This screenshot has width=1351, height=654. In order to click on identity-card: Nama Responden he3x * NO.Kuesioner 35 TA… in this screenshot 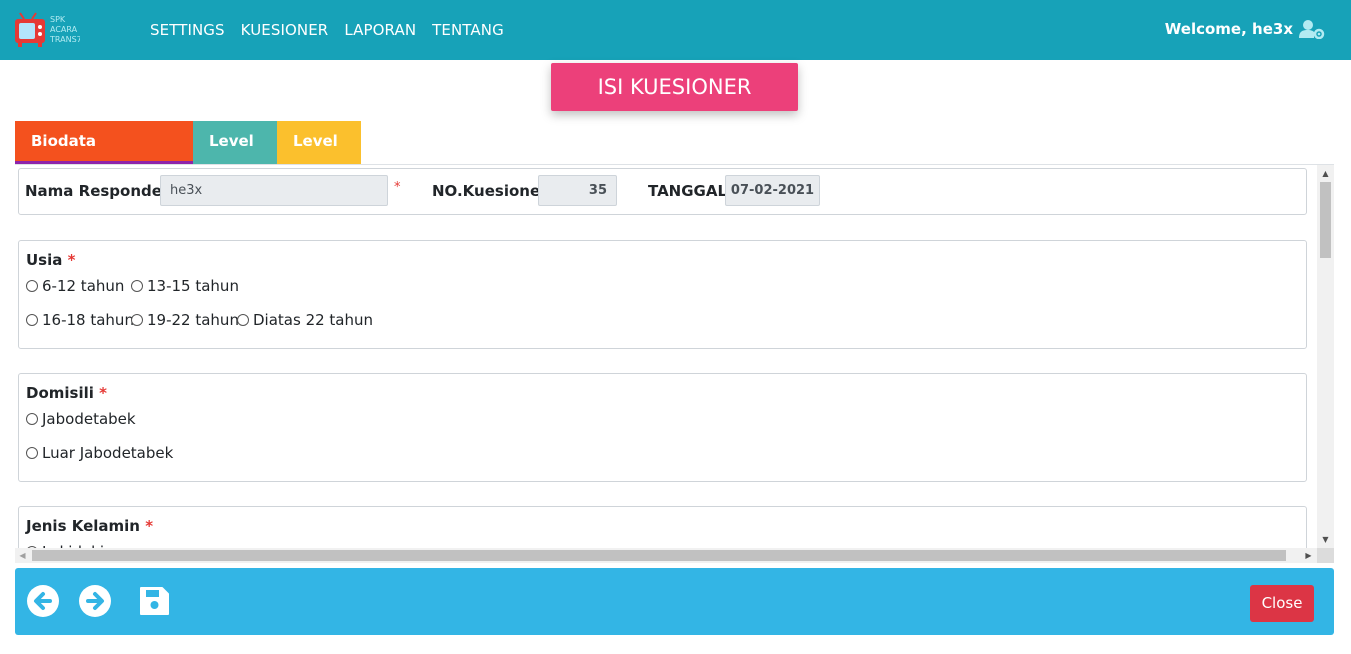, I will do `click(662, 191)`.